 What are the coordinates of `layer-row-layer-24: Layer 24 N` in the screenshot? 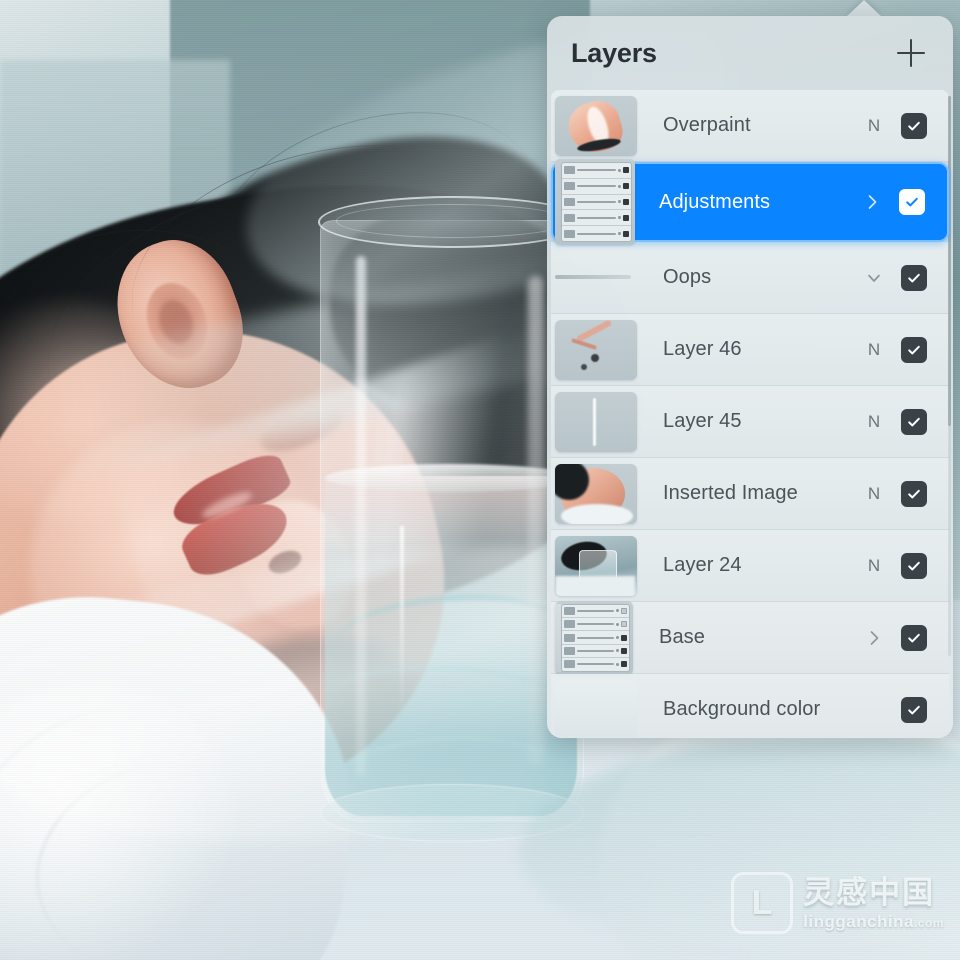 It's located at (750, 566).